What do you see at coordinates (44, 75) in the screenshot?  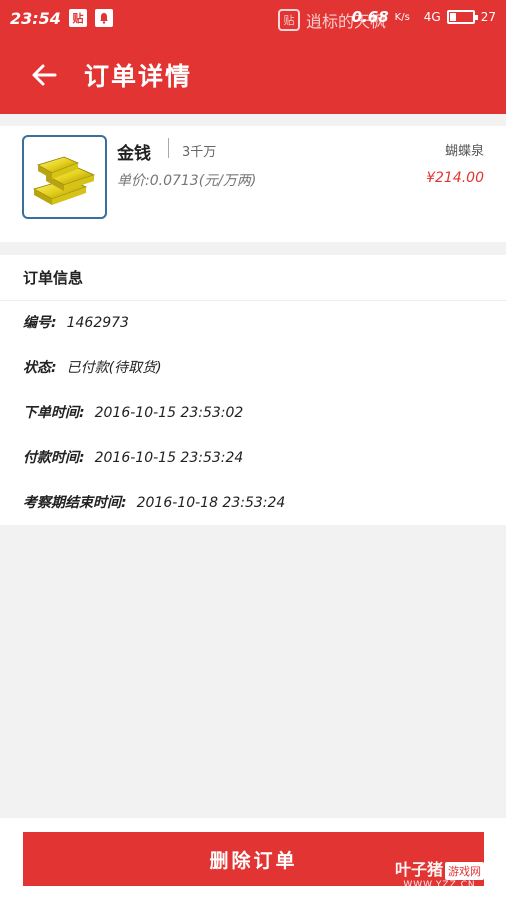 I see `back-arrow-icon` at bounding box center [44, 75].